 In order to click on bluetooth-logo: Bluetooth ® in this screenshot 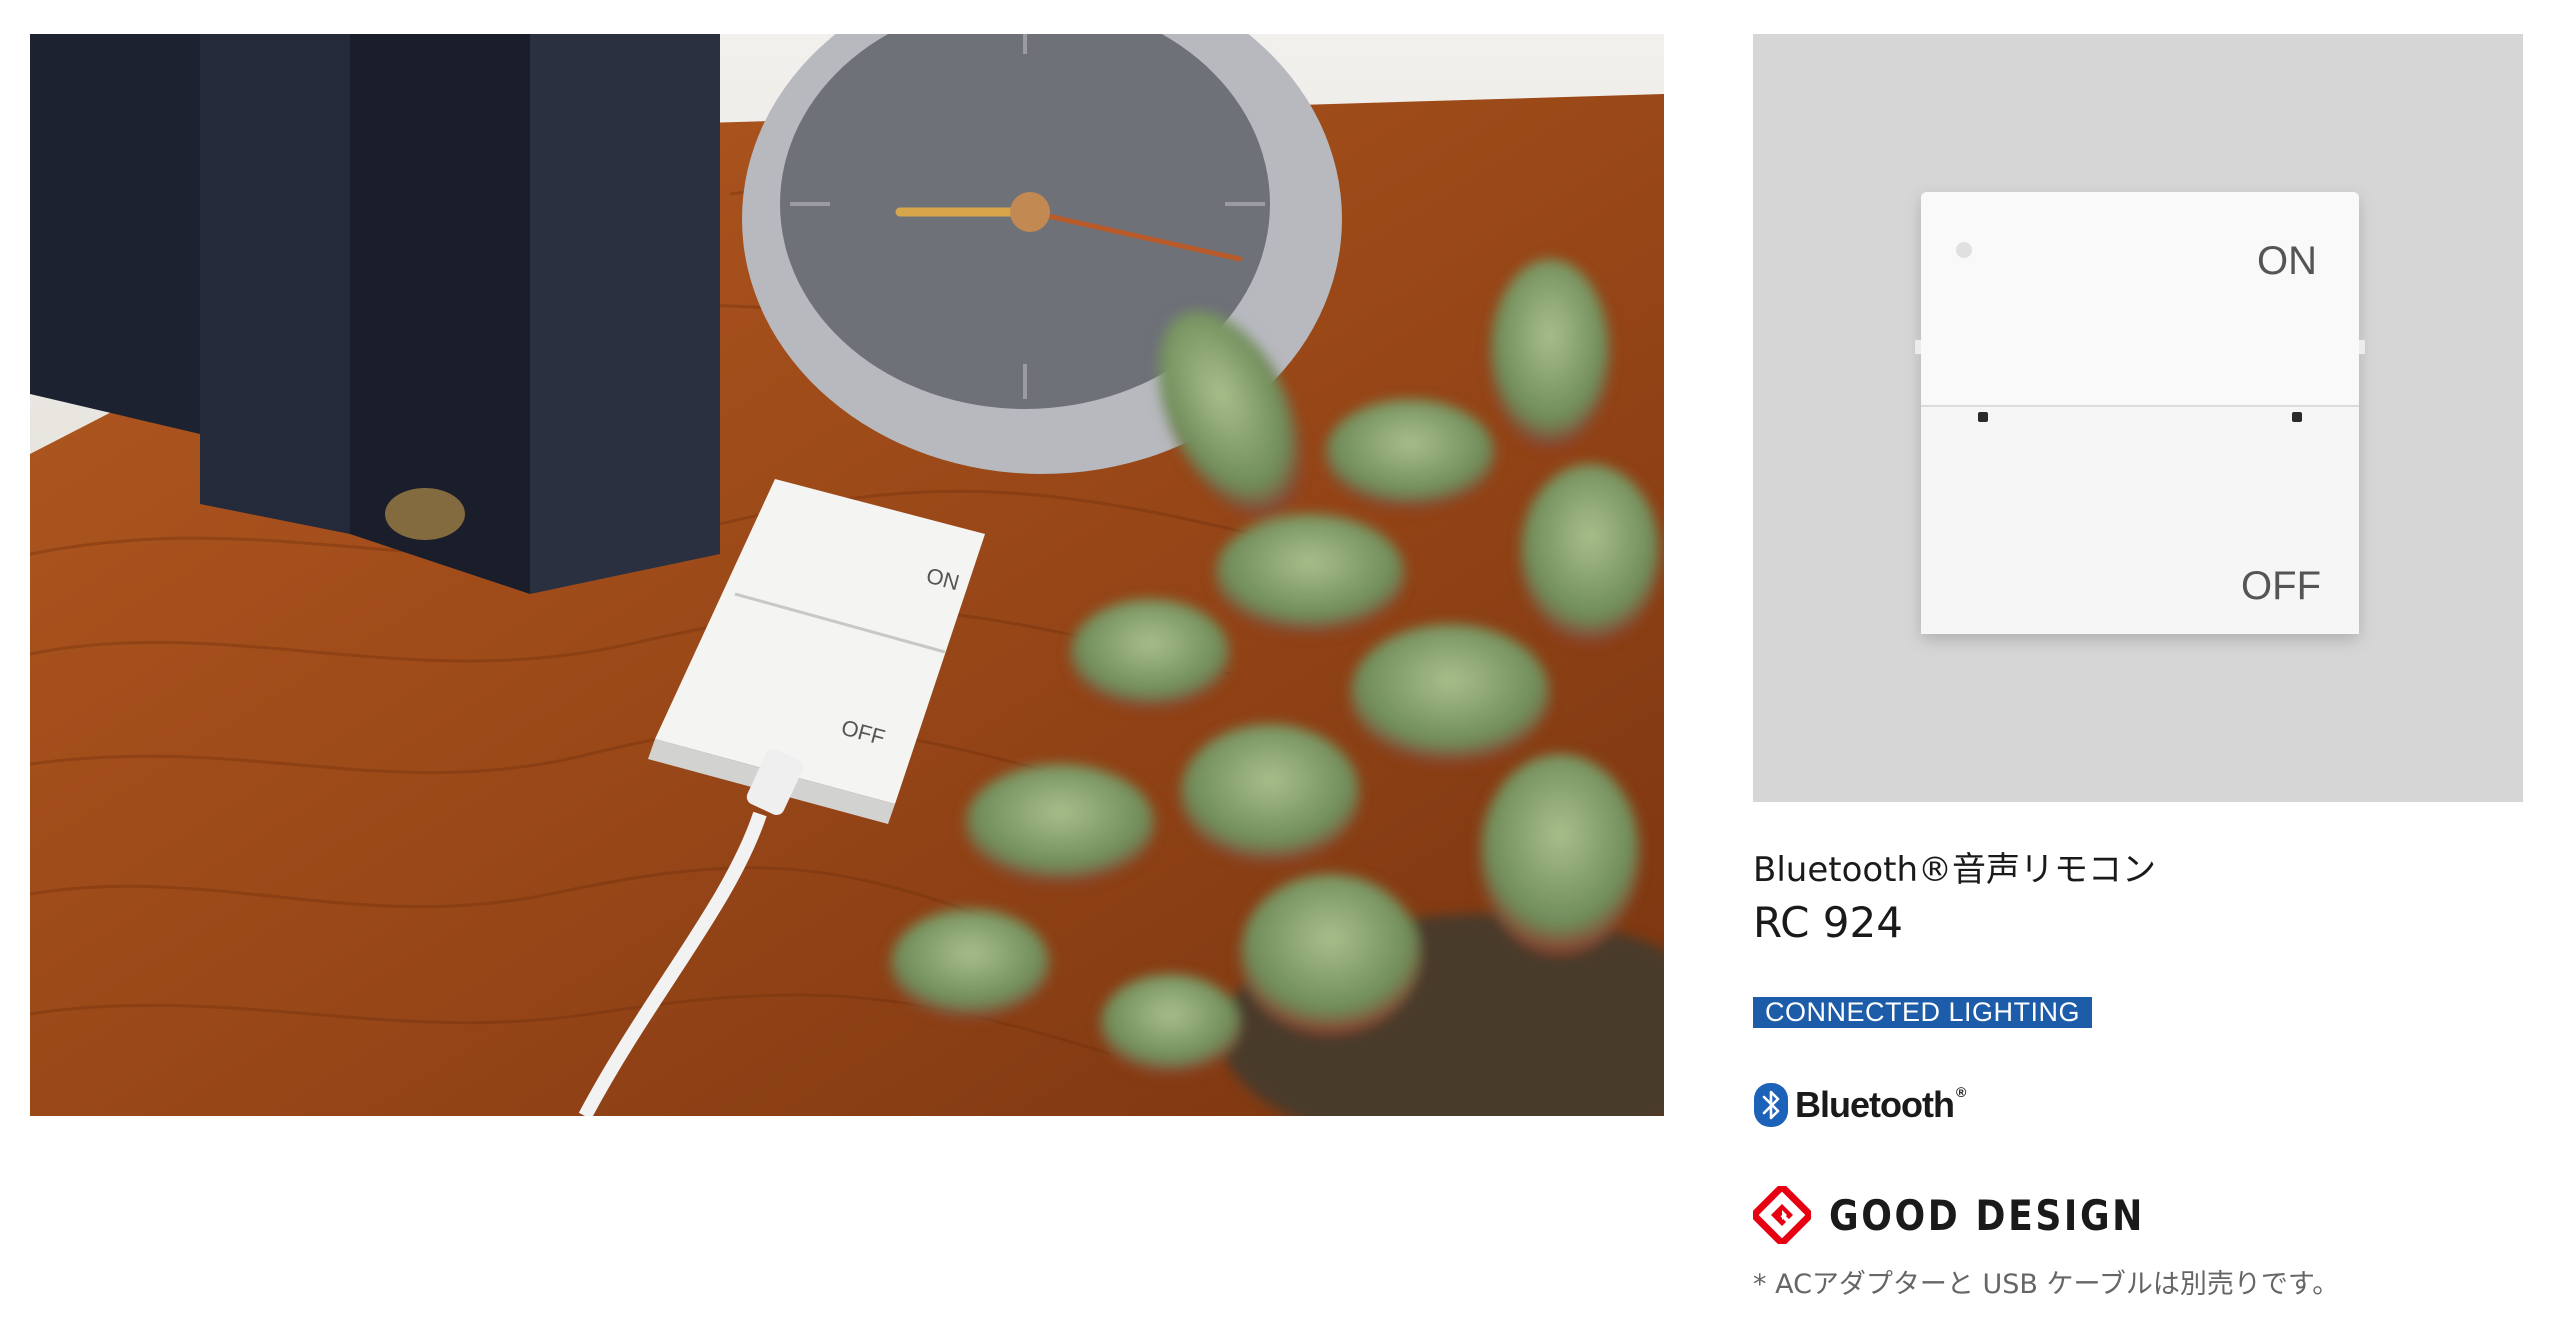, I will do `click(1859, 1105)`.